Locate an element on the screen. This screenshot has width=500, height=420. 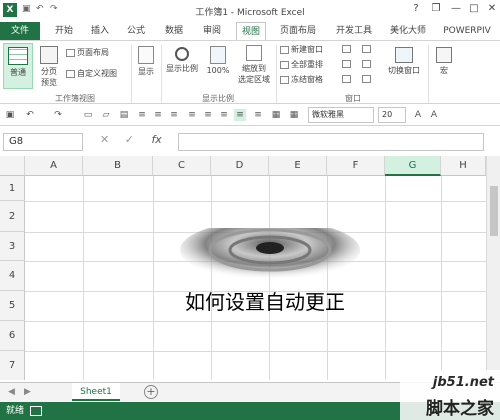
custom-view-button: 自定义视图 is located at coordinates (91, 73).